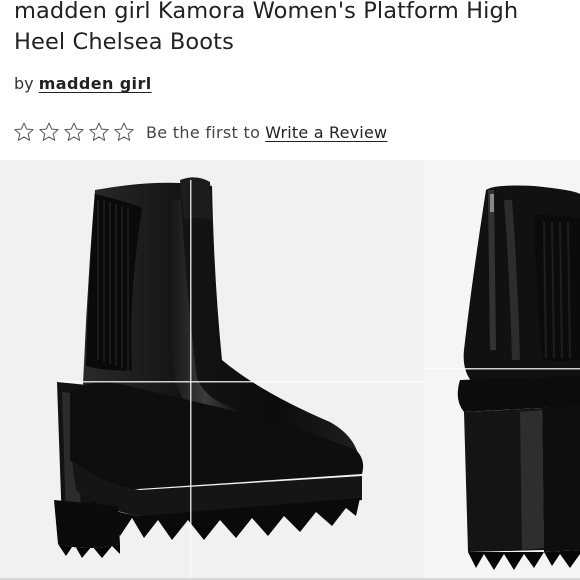 The image size is (580, 580). I want to click on review-prompt: Be the first to Write a Review, so click(266, 132).